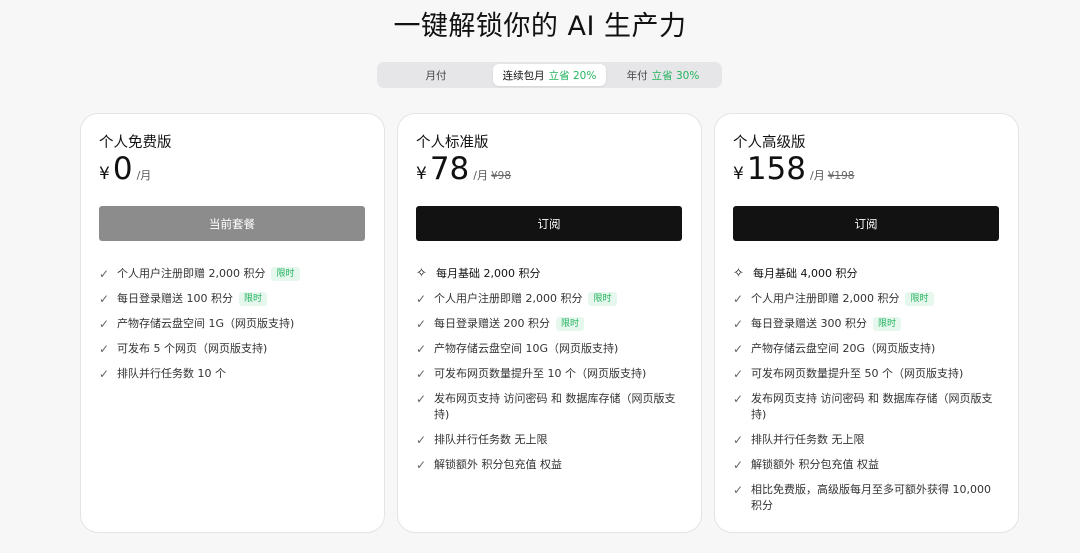 The width and height of the screenshot is (1080, 553). I want to click on feature-item: ✓ 每日登录赠送 200 积分 限时, so click(552, 324).